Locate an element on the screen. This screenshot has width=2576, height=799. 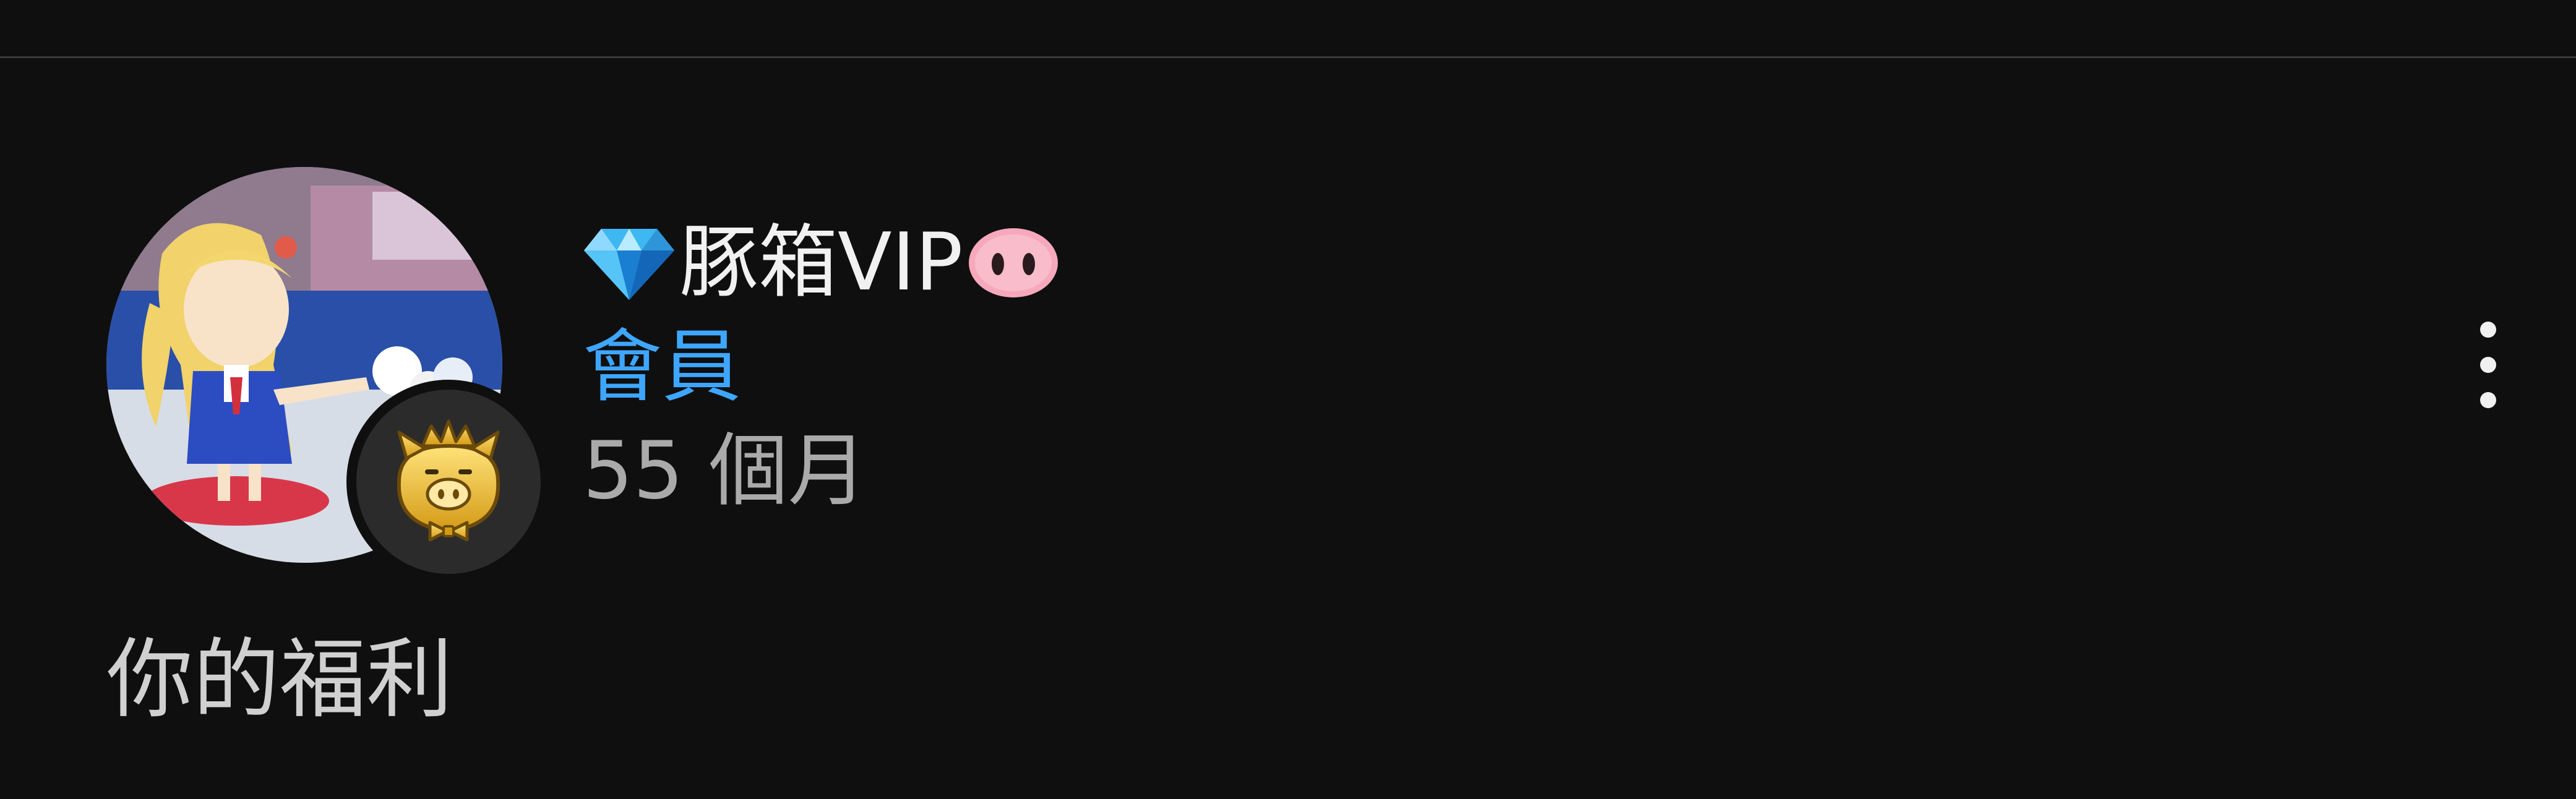
golden-pig-crown-badge-icon is located at coordinates (448, 480).